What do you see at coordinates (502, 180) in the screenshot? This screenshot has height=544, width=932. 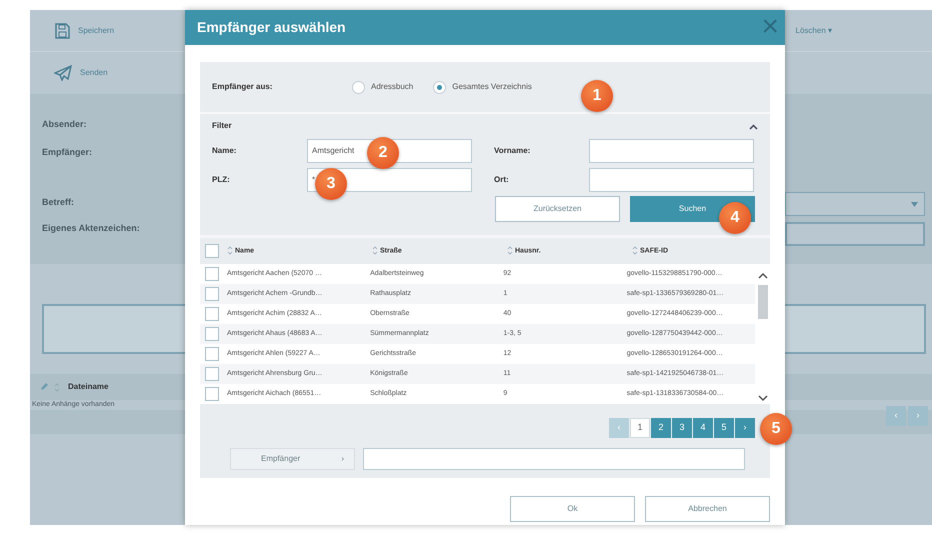 I see `field-label: Ort:` at bounding box center [502, 180].